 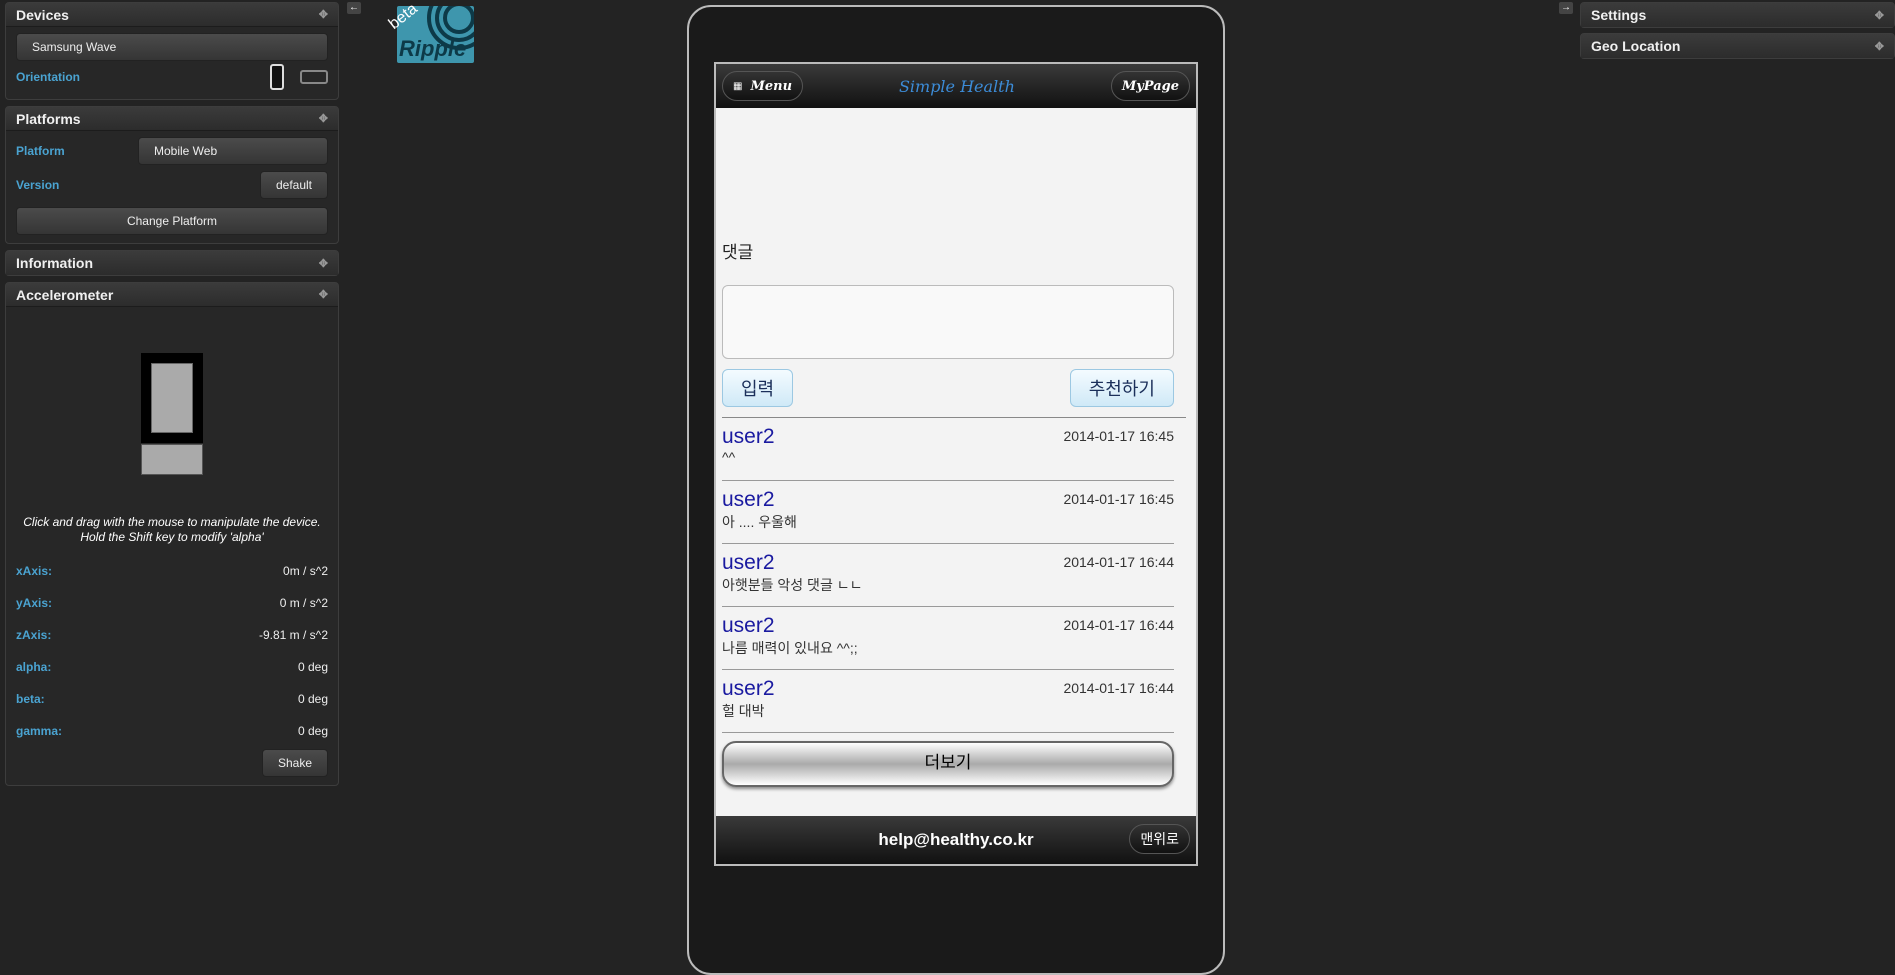 What do you see at coordinates (172, 731) in the screenshot?
I see `accel-row: gamma: 0 deg` at bounding box center [172, 731].